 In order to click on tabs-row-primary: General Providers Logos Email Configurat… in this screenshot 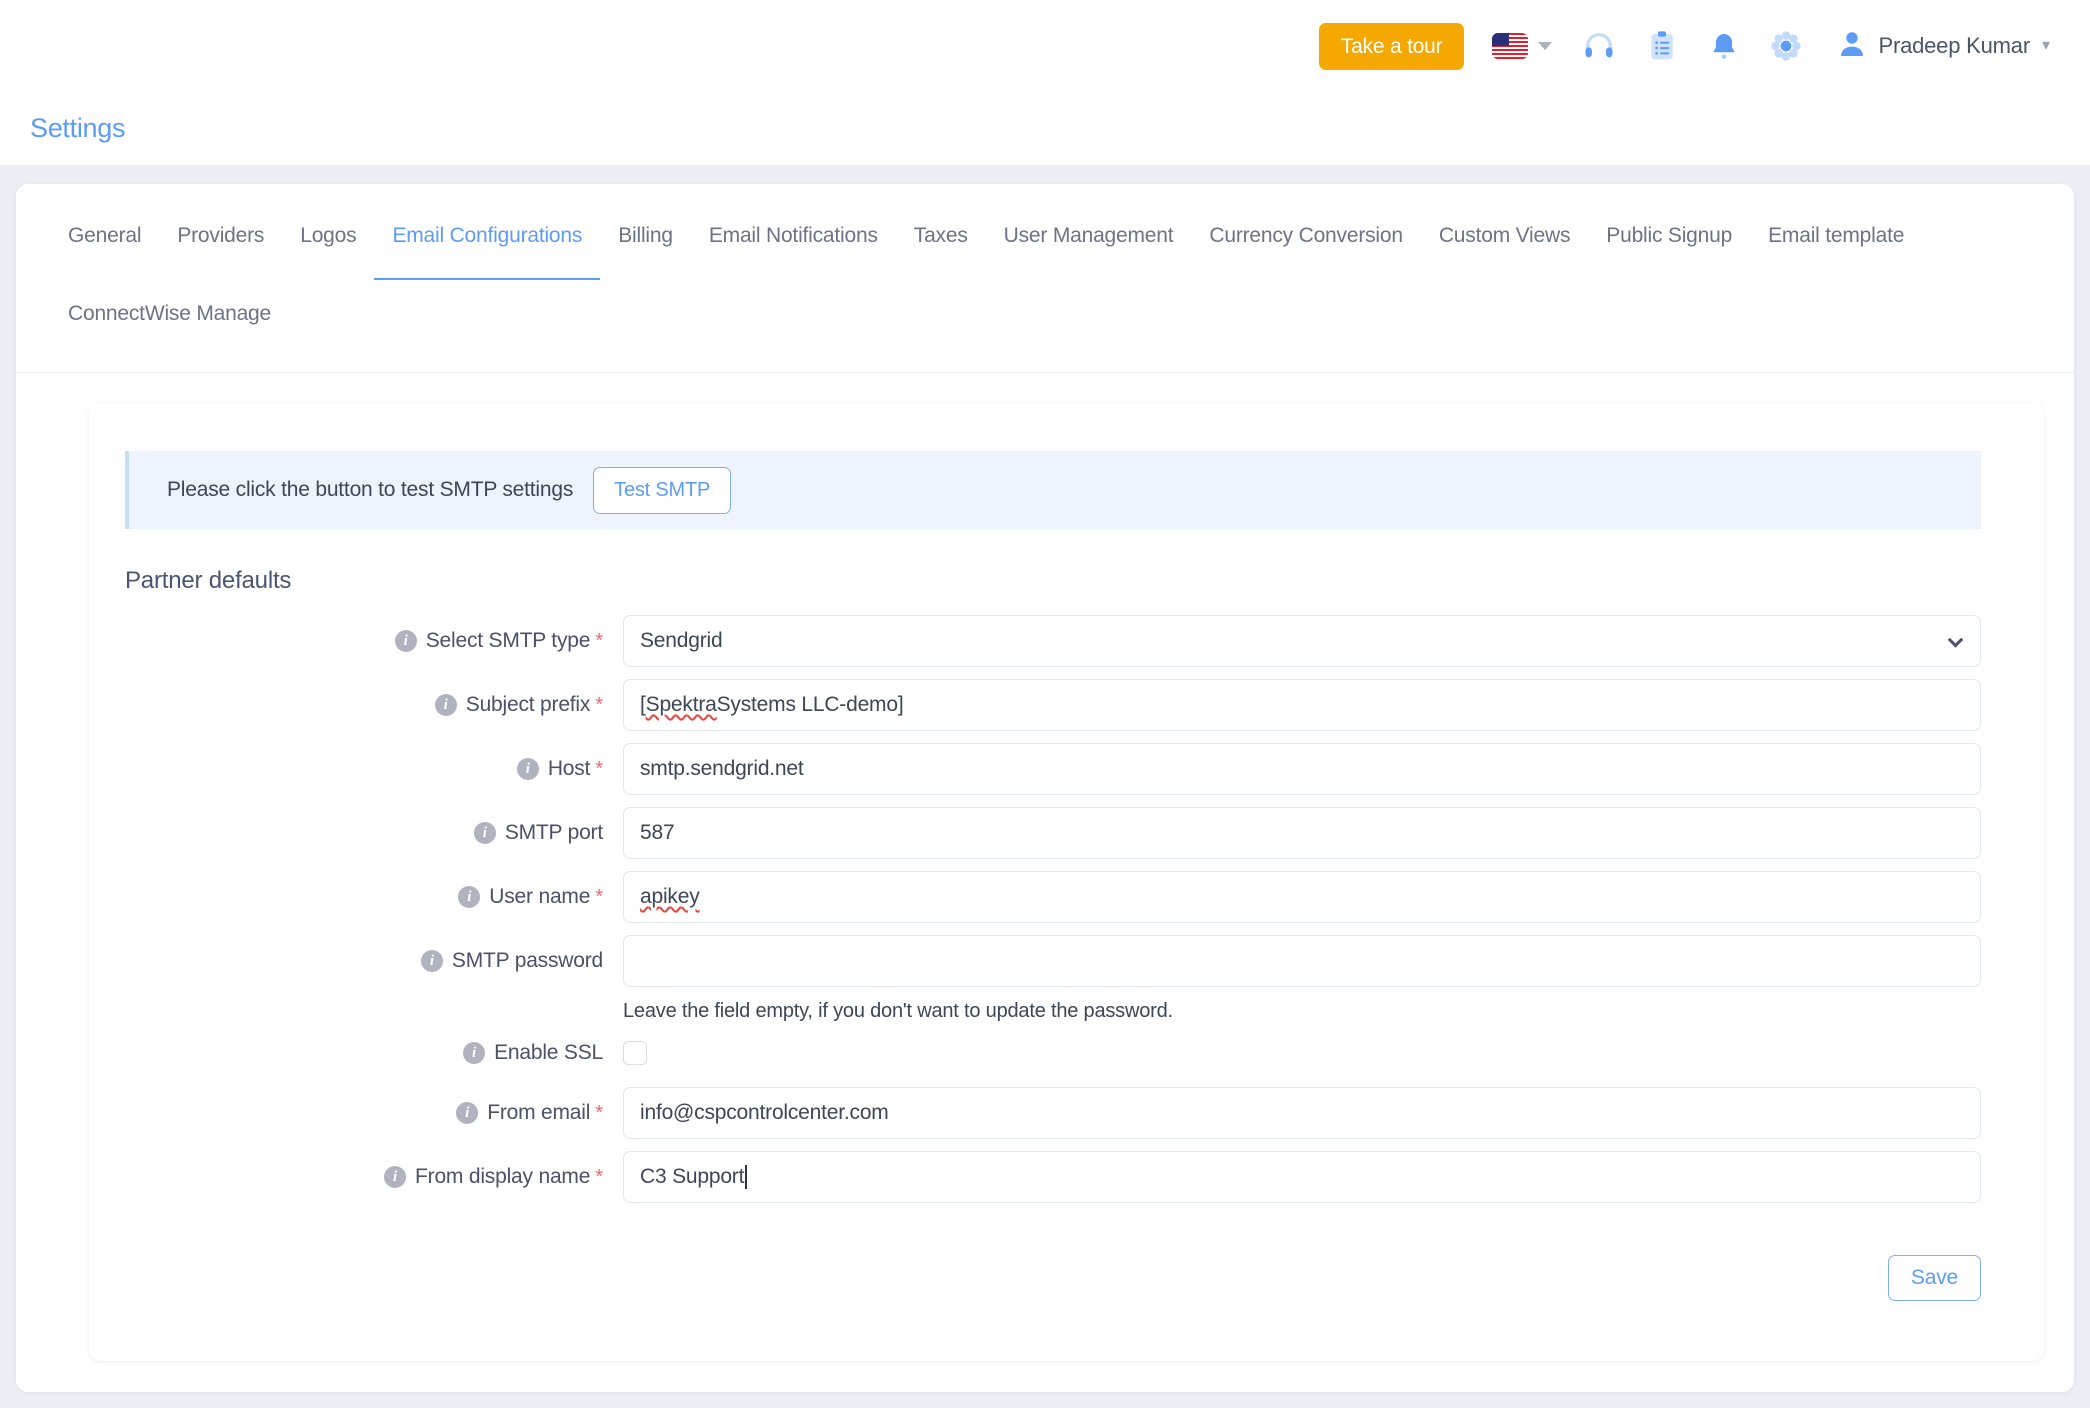, I will do `click(1045, 245)`.